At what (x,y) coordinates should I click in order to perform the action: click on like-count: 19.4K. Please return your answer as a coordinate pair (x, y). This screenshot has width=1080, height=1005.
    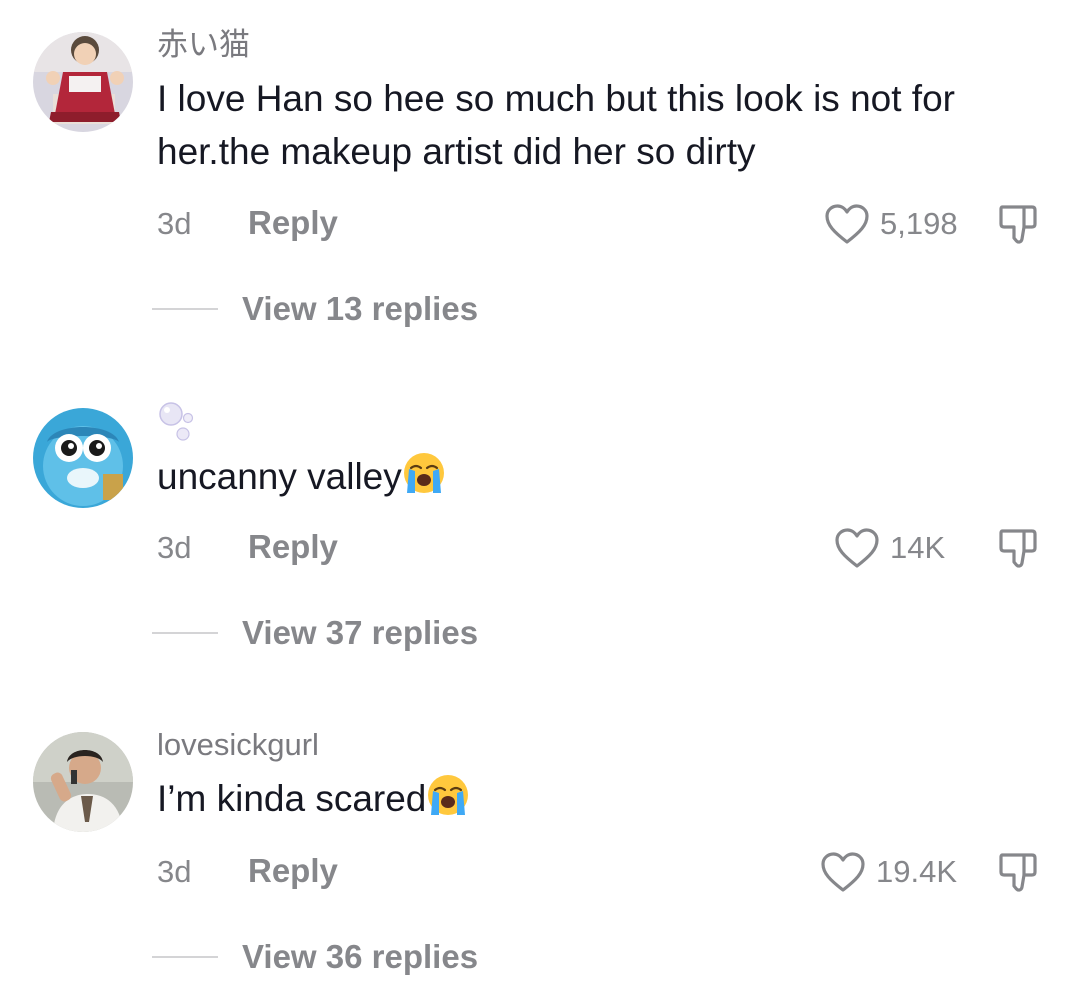
    Looking at the image, I should click on (917, 871).